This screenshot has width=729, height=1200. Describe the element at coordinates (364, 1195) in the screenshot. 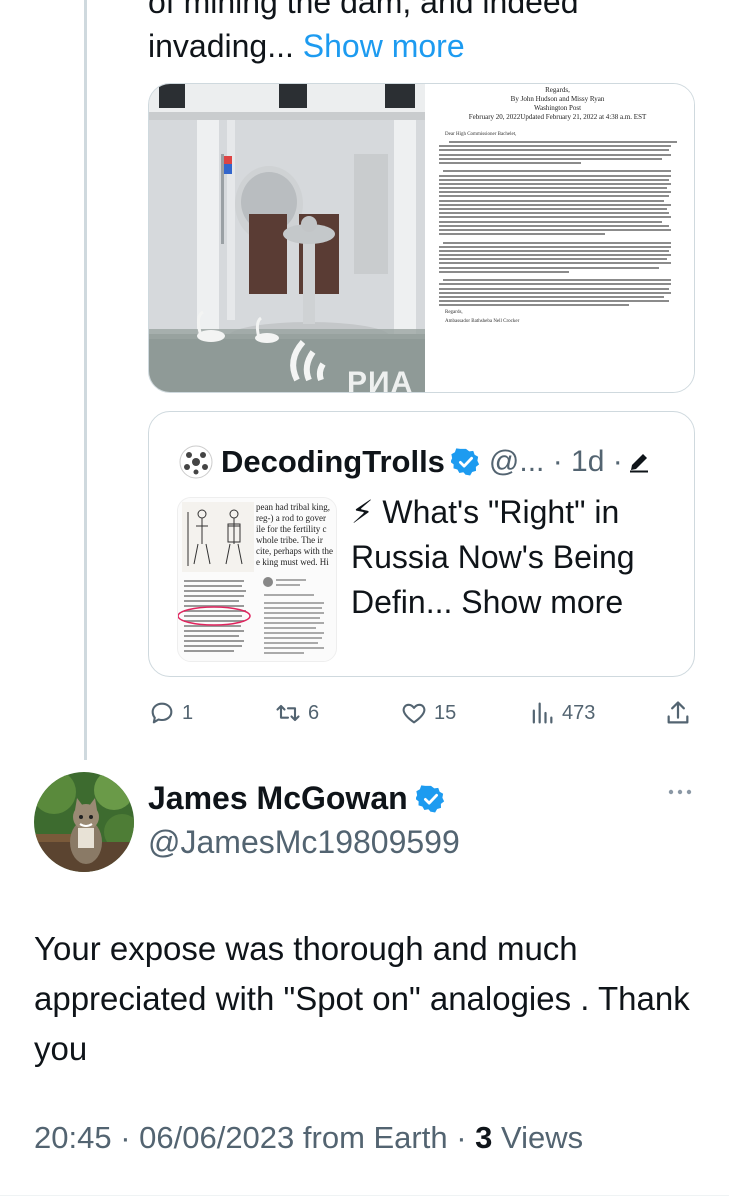

I see `divider` at that location.